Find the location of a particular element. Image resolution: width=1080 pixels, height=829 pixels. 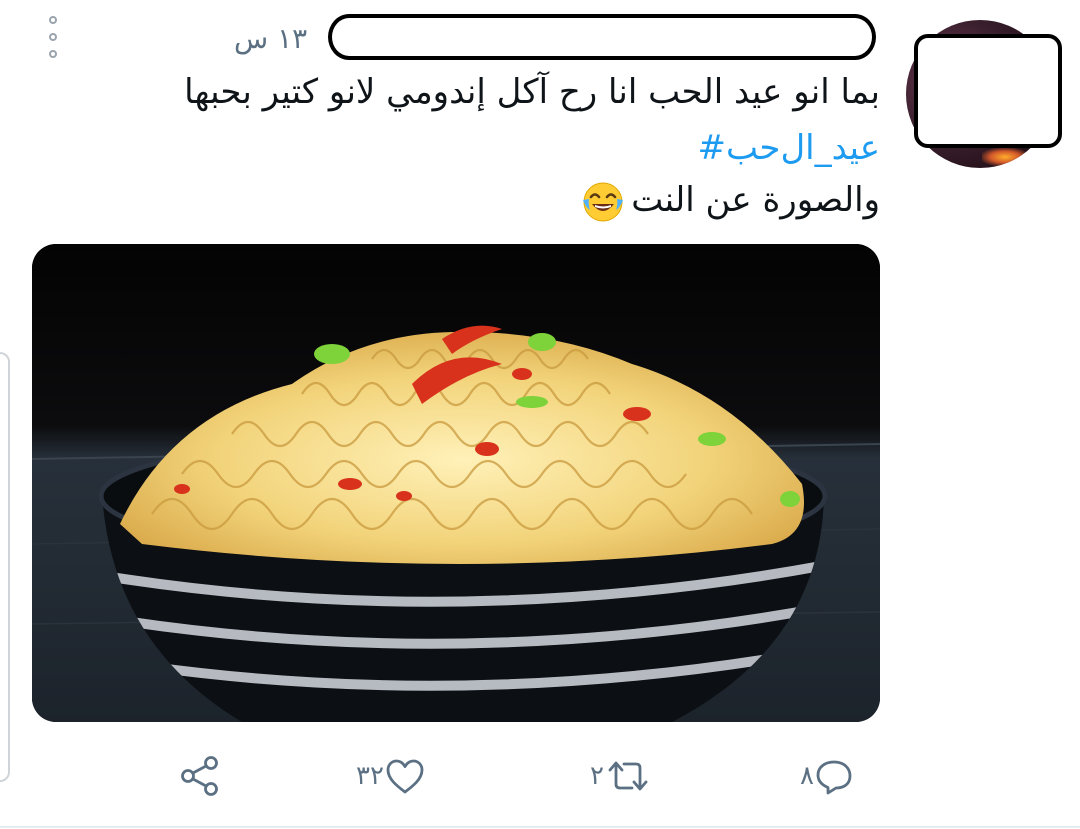

avatar-redaction-box is located at coordinates (988, 91).